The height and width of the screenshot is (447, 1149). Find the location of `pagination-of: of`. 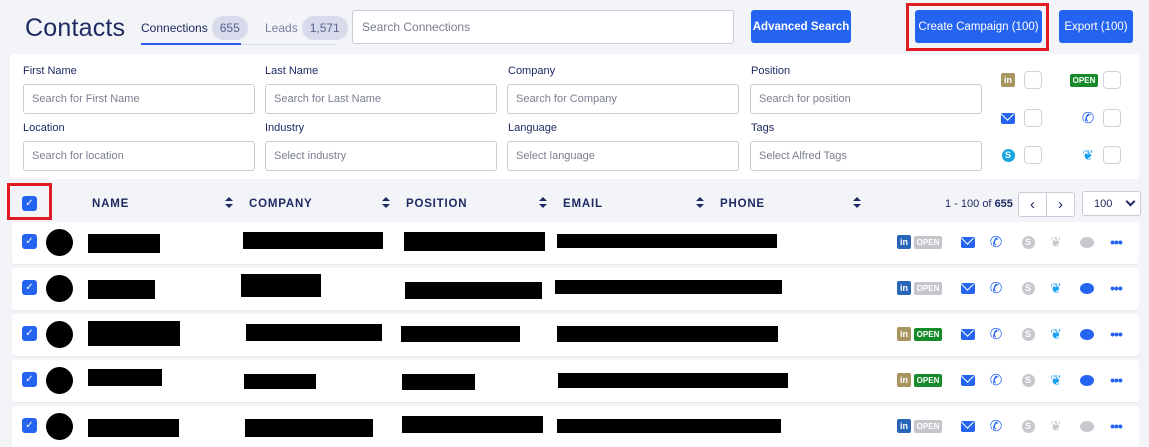

pagination-of: of is located at coordinates (987, 204).